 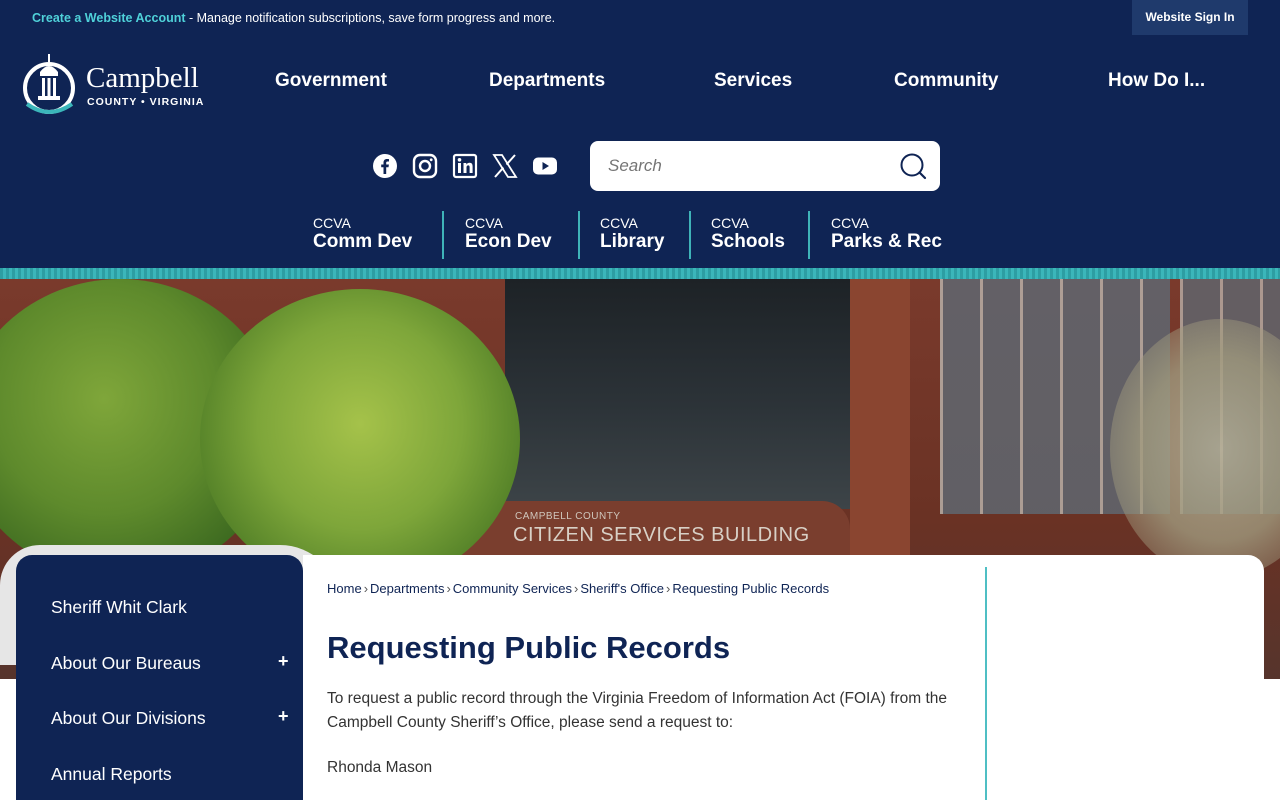 I want to click on glass-entrance, so click(x=677, y=394).